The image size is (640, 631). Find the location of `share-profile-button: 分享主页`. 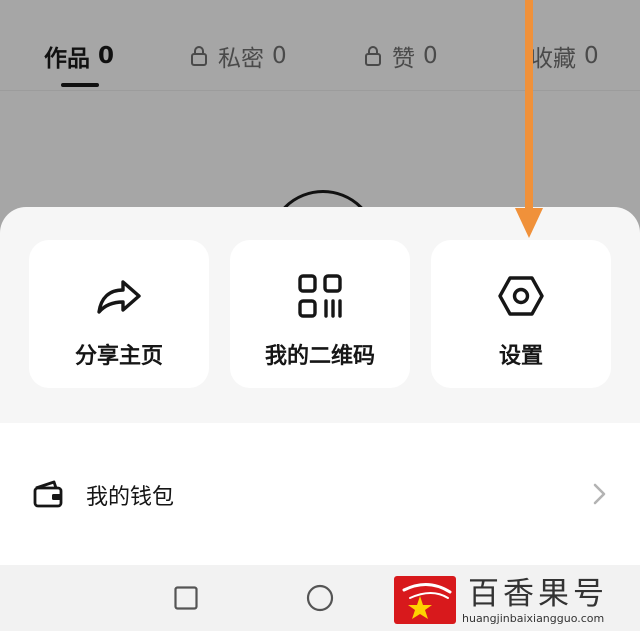

share-profile-button: 分享主页 is located at coordinates (119, 314).